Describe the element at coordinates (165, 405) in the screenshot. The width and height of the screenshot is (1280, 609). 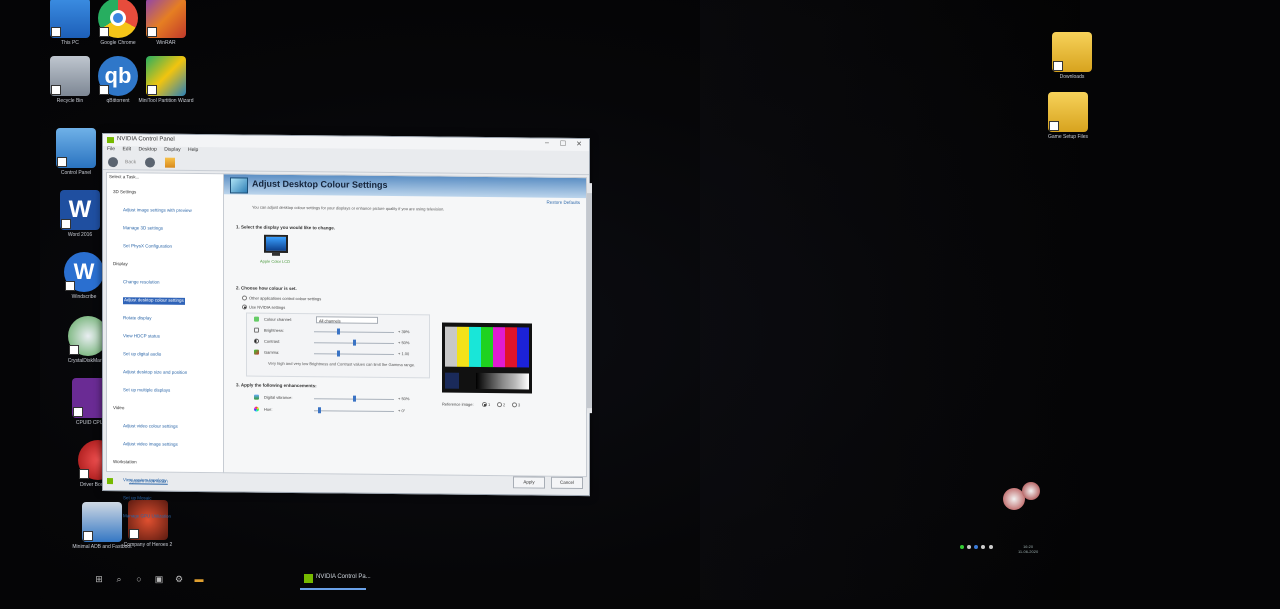
I see `tree-category: Video` at that location.